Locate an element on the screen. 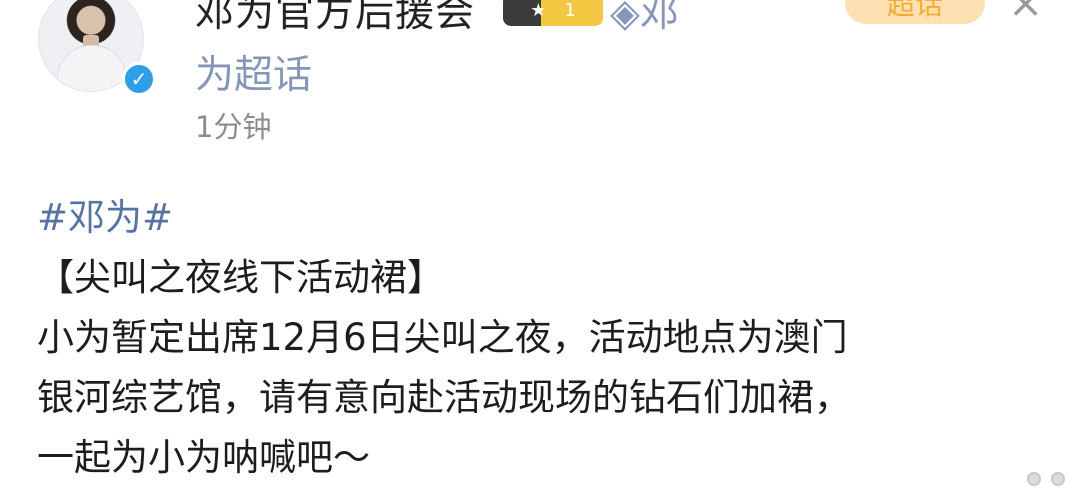 The image size is (1077, 494). rank-star-icon: ★ is located at coordinates (538, 10).